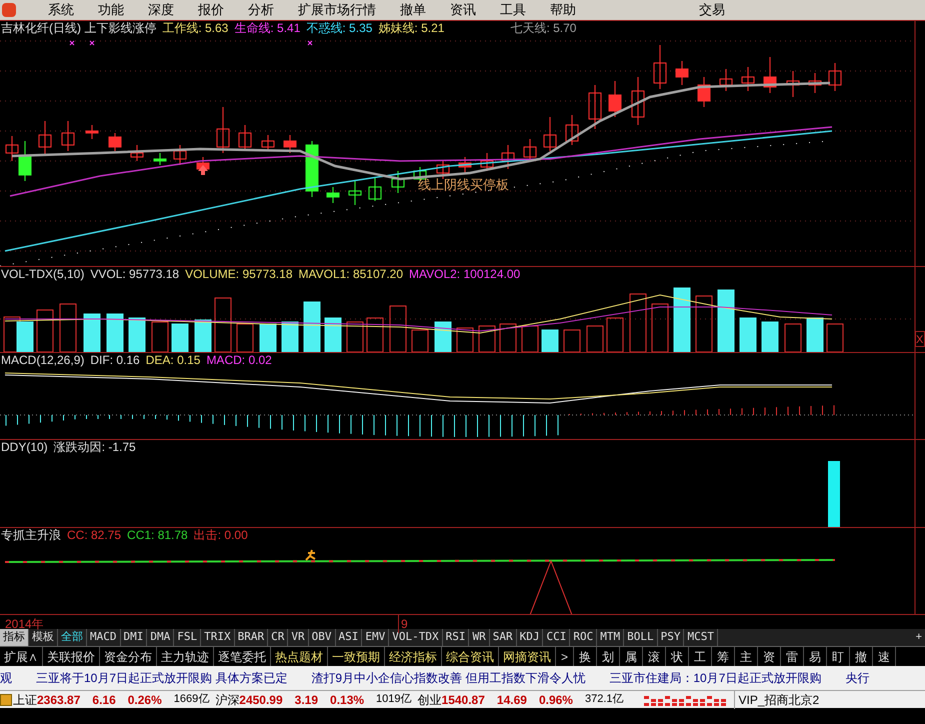 The width and height of the screenshot is (925, 724). I want to click on index-amount: 1019亿, so click(394, 700).